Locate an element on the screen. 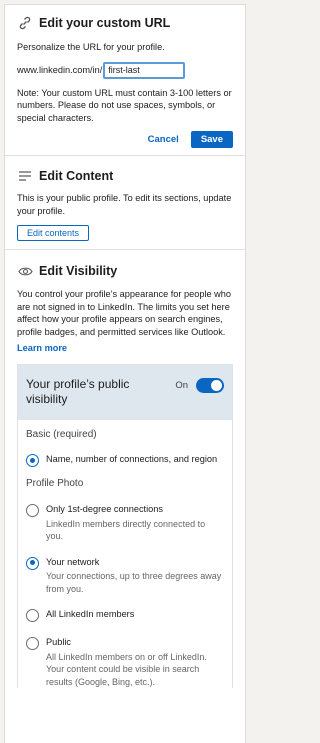 The height and width of the screenshot is (743, 320). photo-radio-public is located at coordinates (32, 643).